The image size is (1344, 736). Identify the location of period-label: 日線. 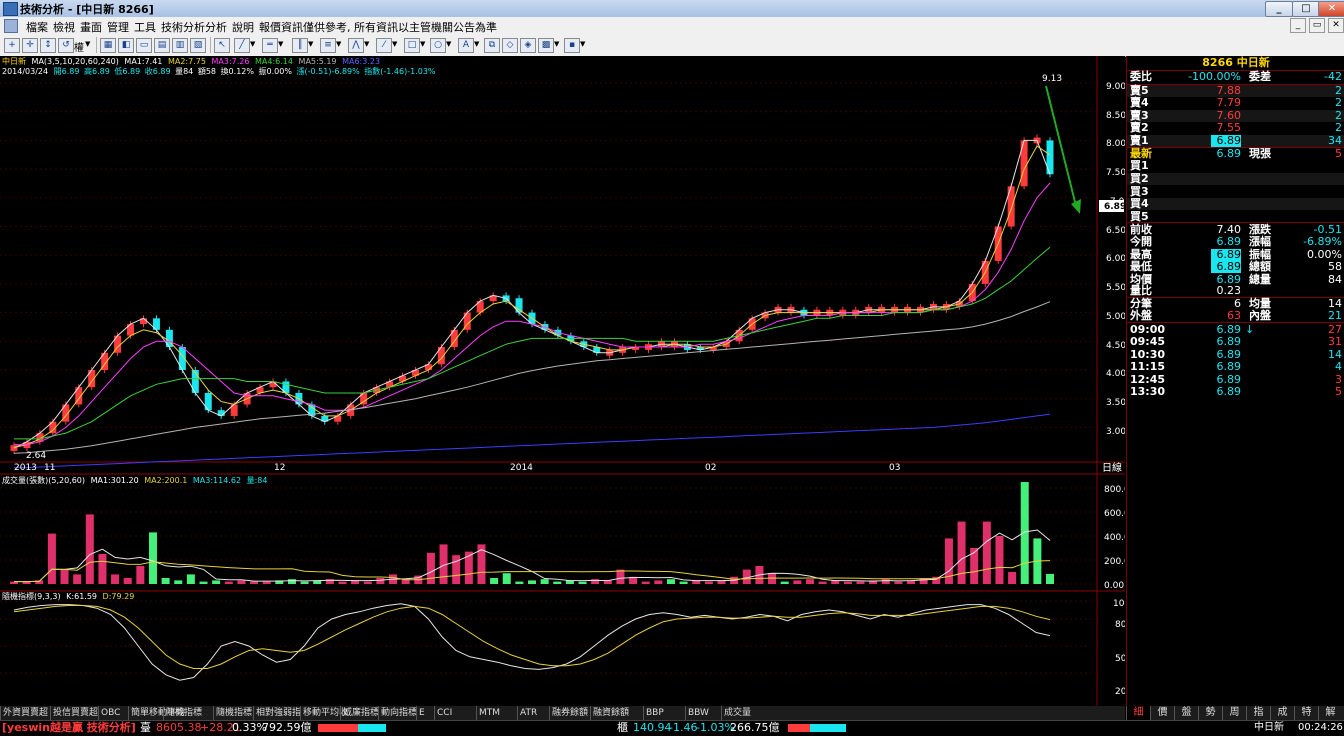
(1112, 467).